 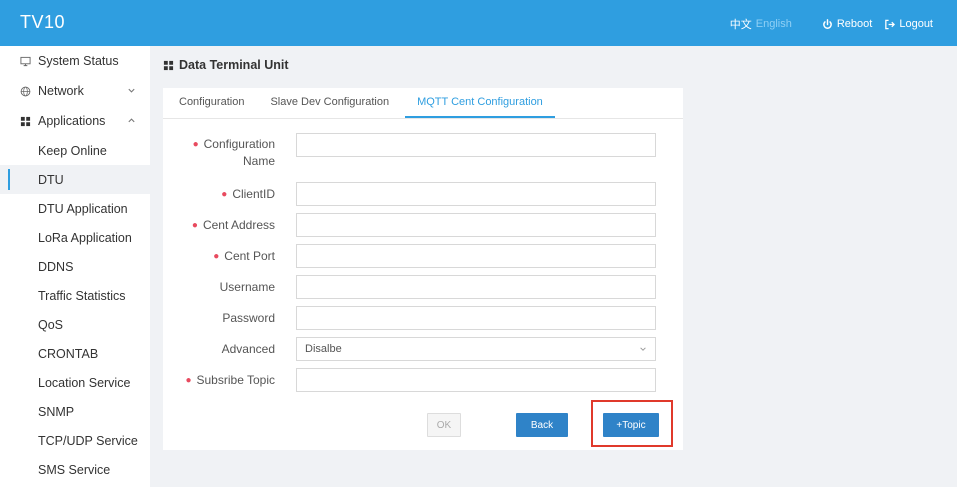 I want to click on sidebar-item-sms-service: SMS Service, so click(x=75, y=469).